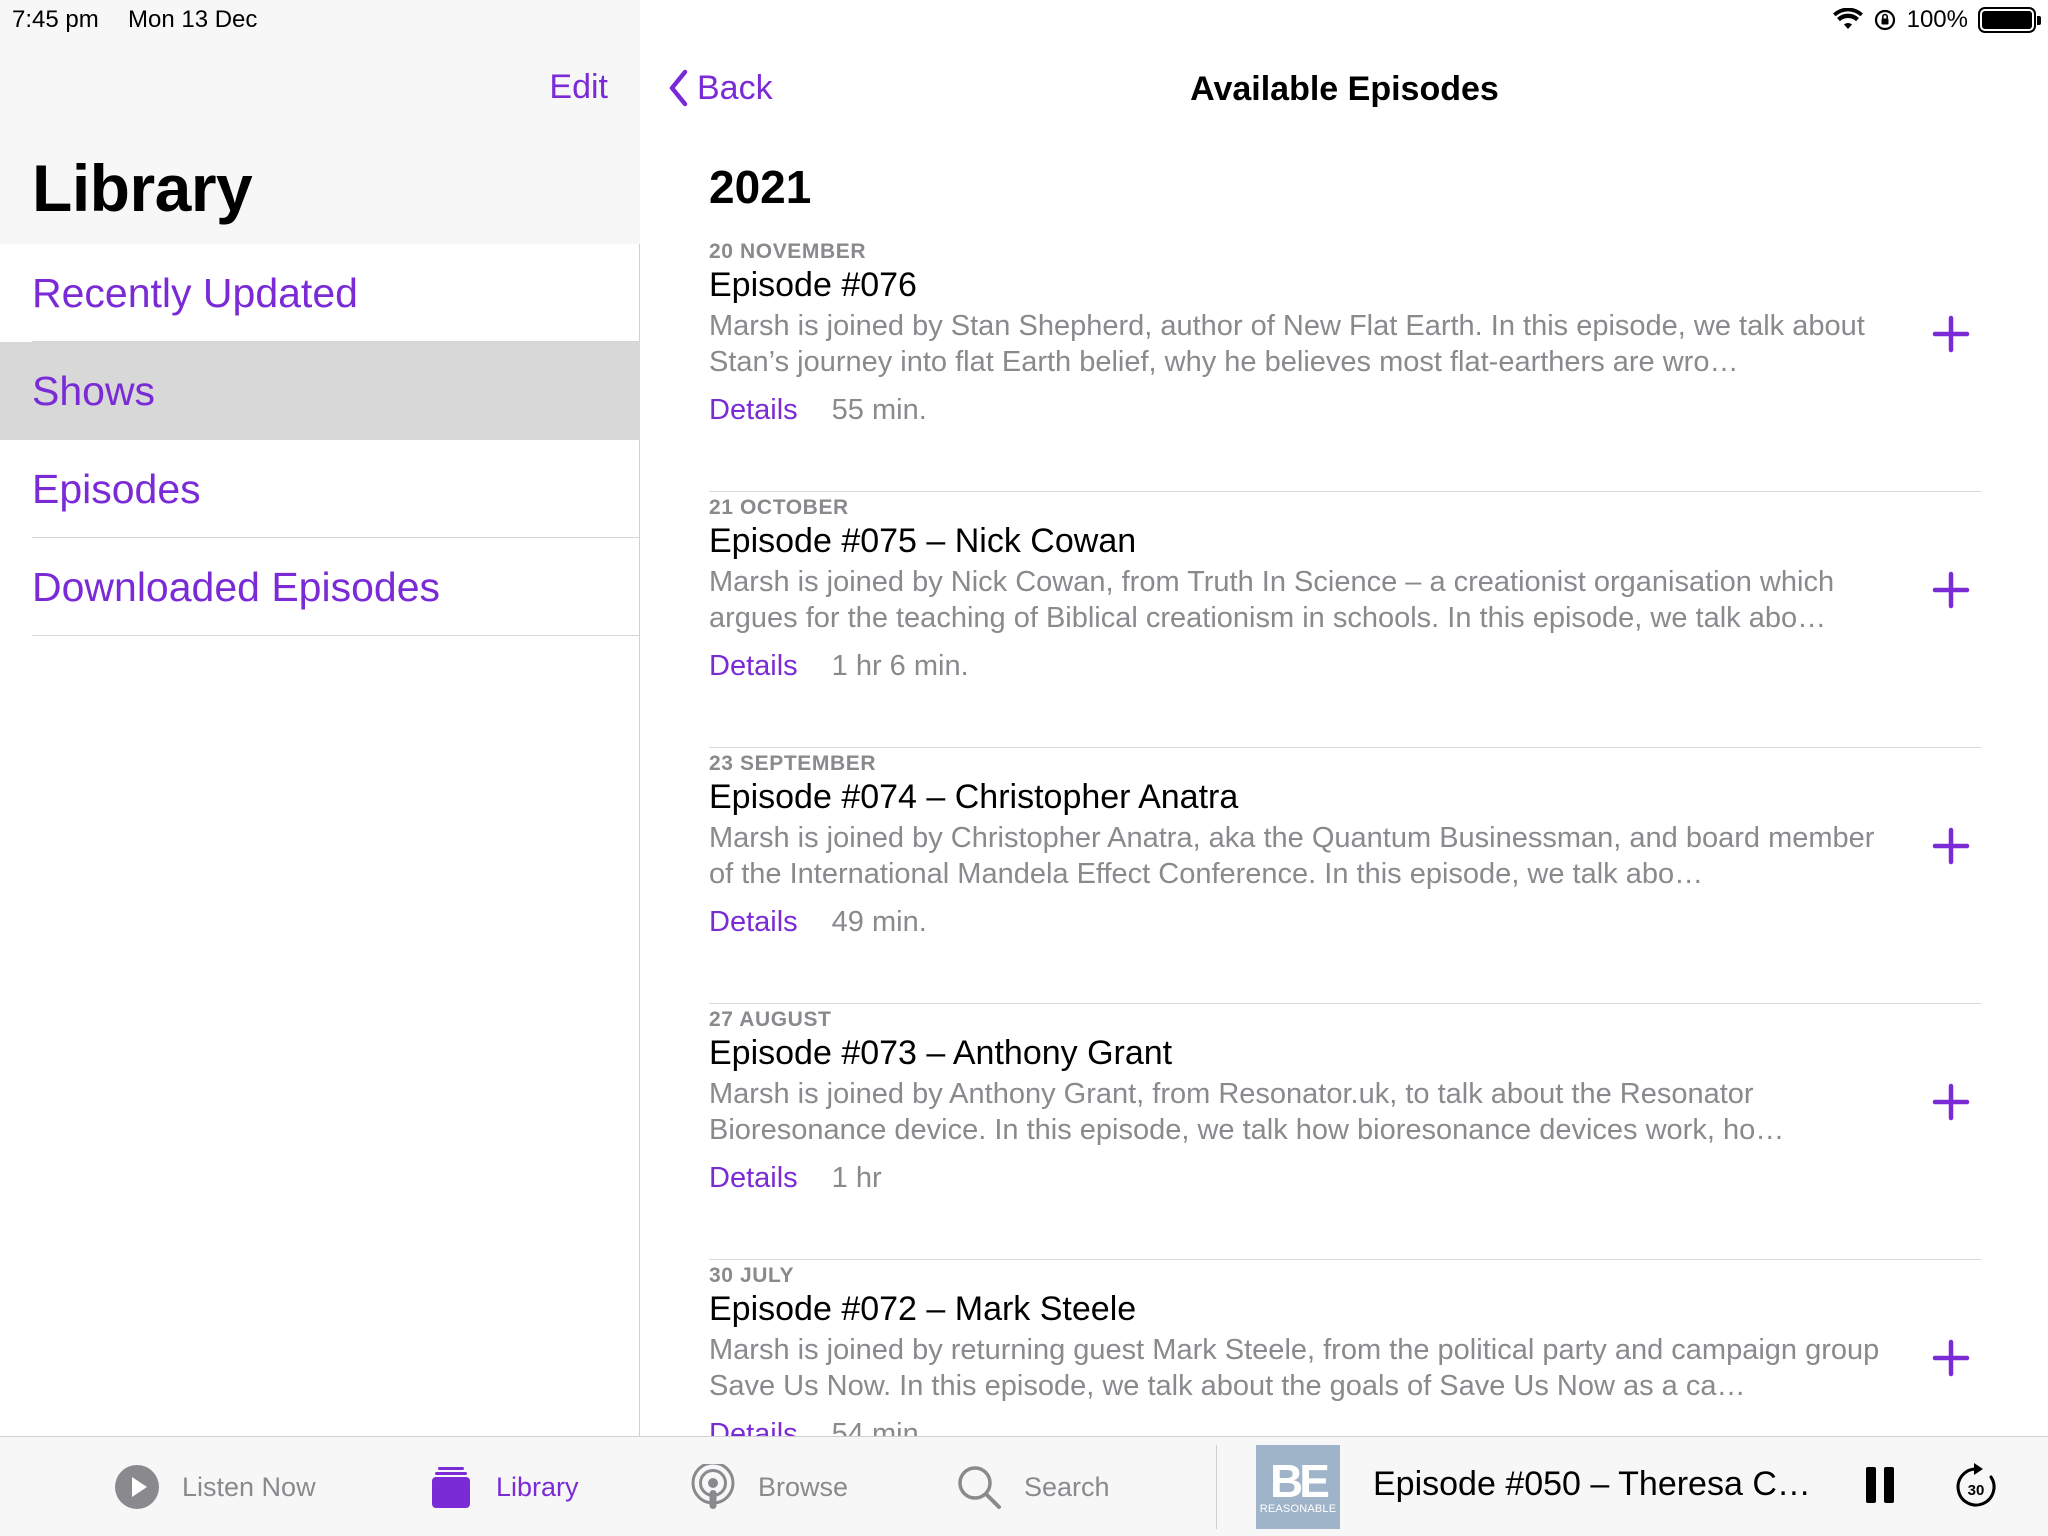 The height and width of the screenshot is (1536, 2048). Describe the element at coordinates (879, 410) in the screenshot. I see `episode-duration: 55 min.` at that location.